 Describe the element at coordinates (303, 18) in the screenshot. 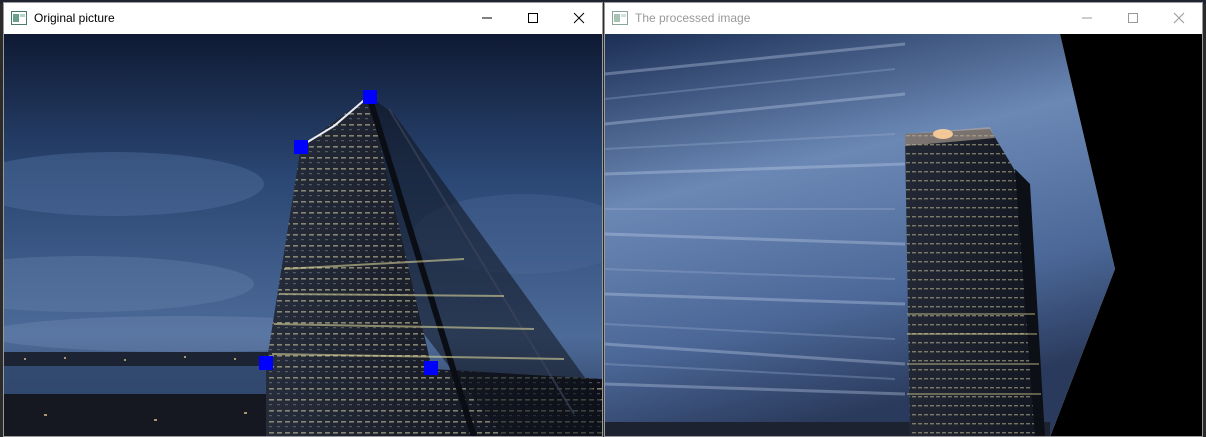

I see `titlebar: Original picture` at that location.